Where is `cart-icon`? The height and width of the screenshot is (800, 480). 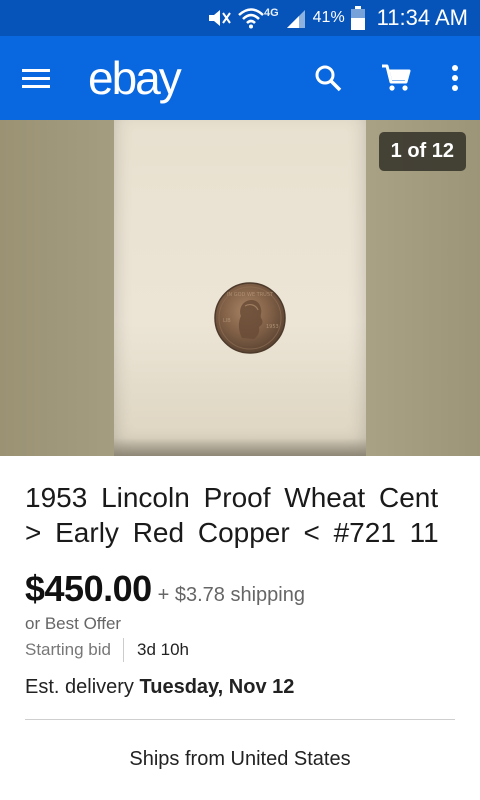
cart-icon is located at coordinates (396, 77).